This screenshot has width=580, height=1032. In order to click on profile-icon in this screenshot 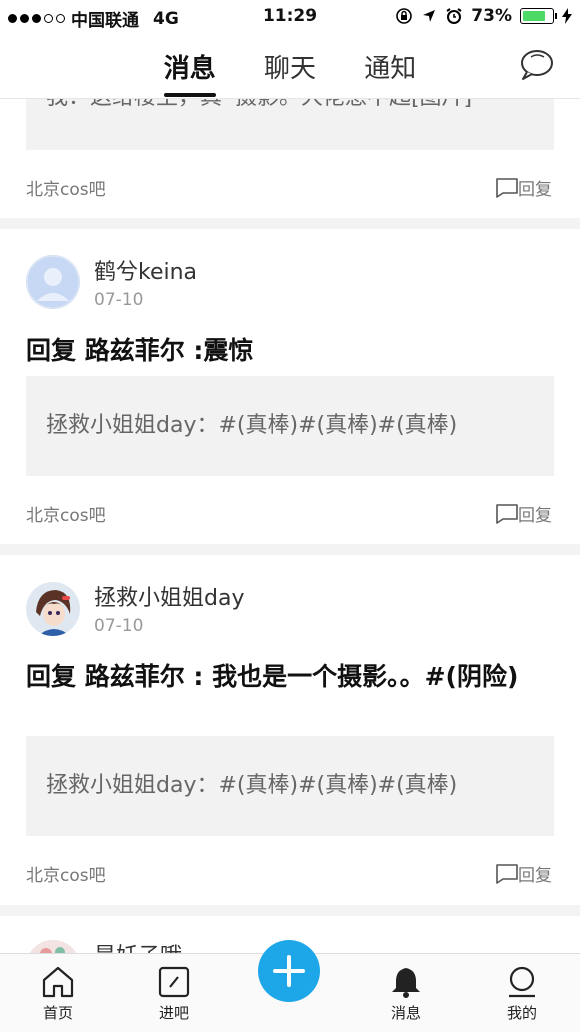, I will do `click(522, 982)`.